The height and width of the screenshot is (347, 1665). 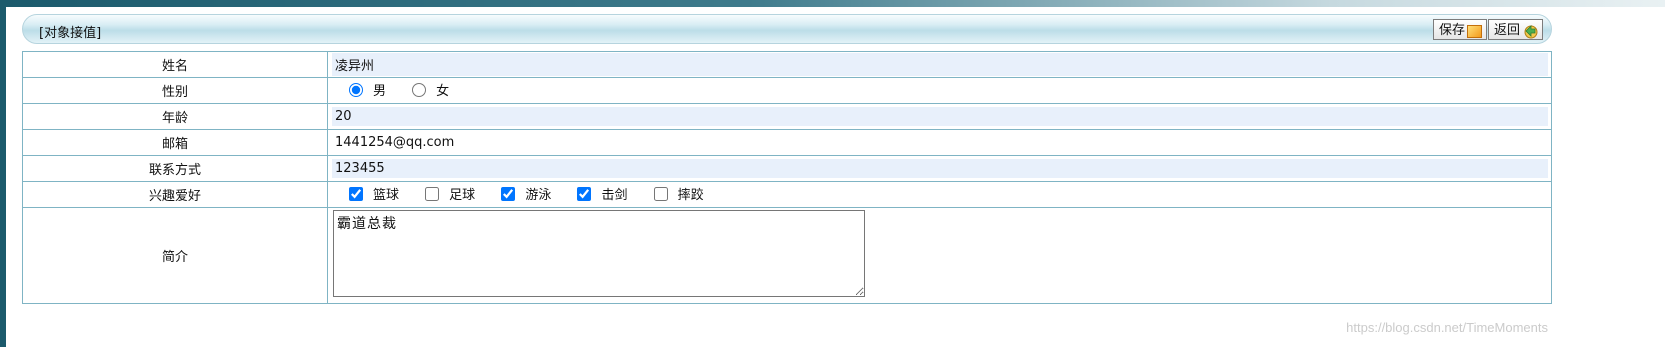 I want to click on gender-radio-female, so click(x=419, y=89).